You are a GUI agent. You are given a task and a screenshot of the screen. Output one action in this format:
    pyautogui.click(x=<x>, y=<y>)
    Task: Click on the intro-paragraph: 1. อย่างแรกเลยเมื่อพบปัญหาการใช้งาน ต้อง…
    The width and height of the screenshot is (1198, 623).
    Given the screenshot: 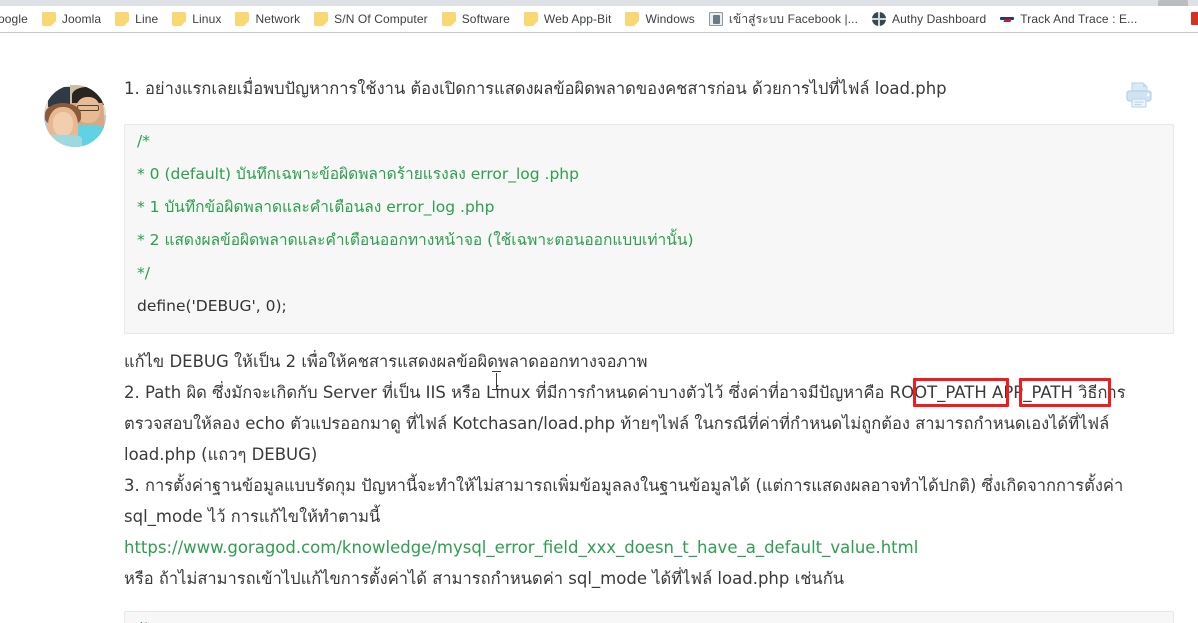 What is the action you would take?
    pyautogui.click(x=535, y=88)
    